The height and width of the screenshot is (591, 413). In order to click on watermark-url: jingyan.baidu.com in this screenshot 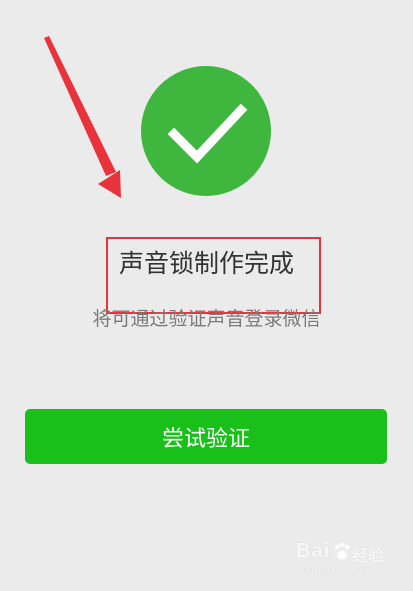, I will do `click(338, 569)`.